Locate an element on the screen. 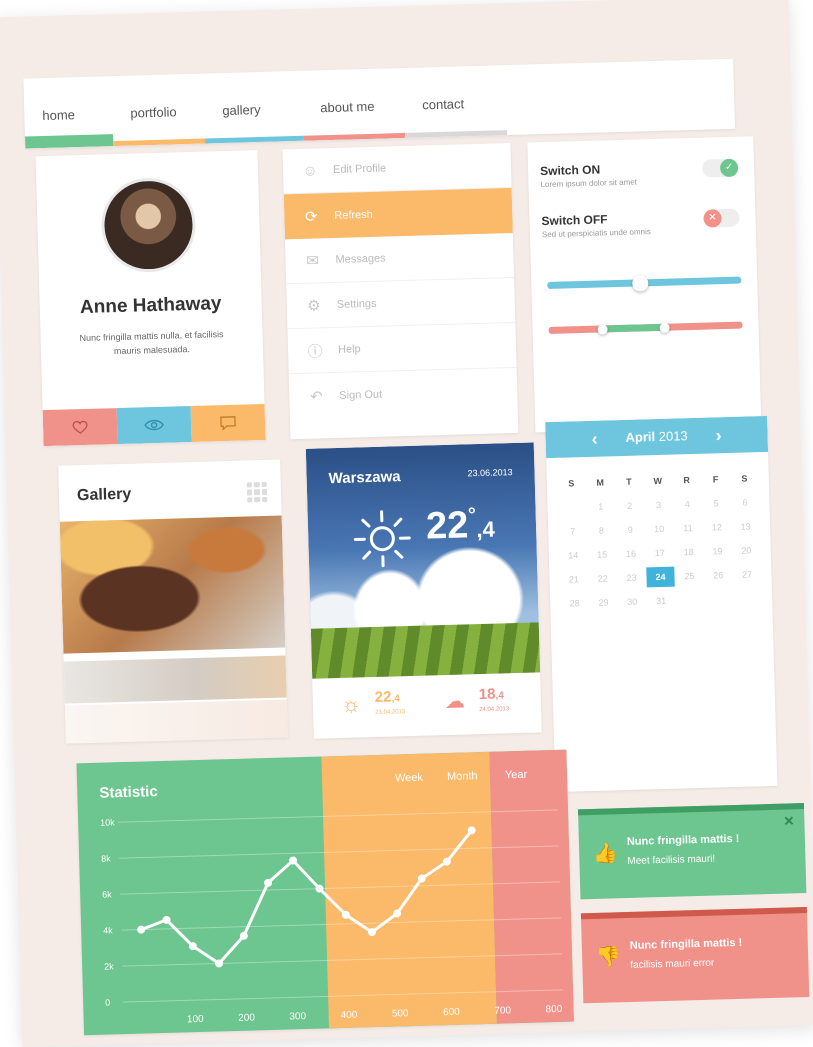 The width and height of the screenshot is (813, 1047). like-button is located at coordinates (80, 427).